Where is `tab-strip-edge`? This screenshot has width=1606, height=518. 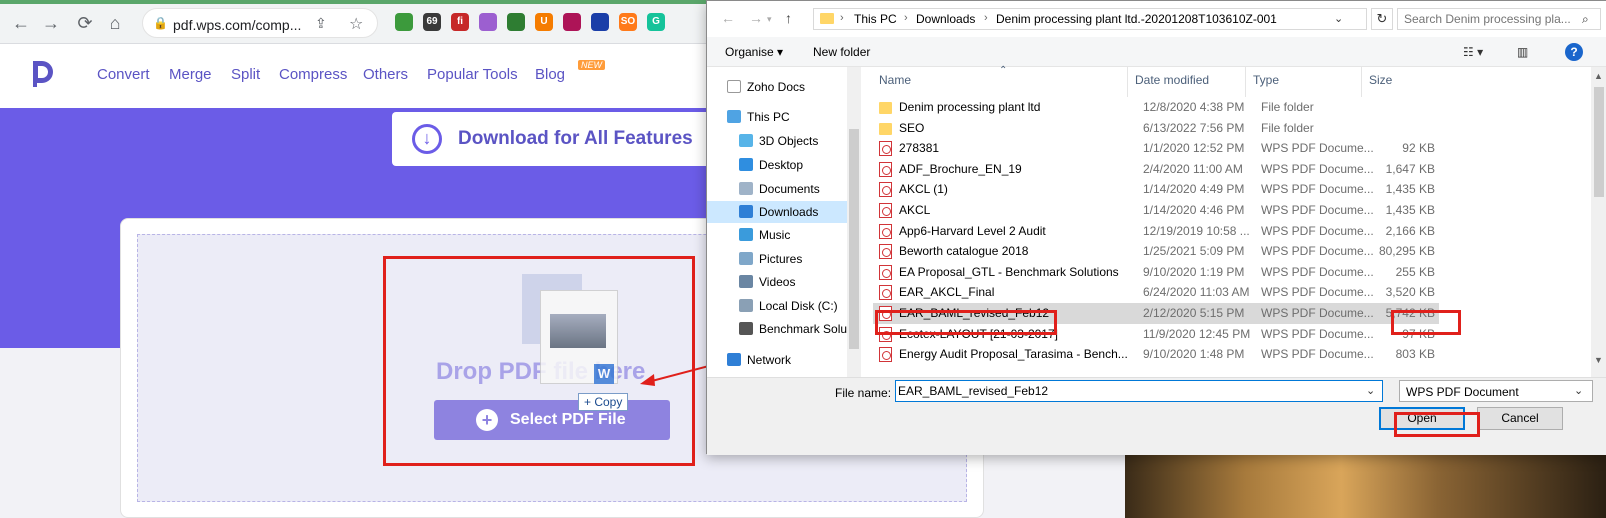 tab-strip-edge is located at coordinates (360, 2).